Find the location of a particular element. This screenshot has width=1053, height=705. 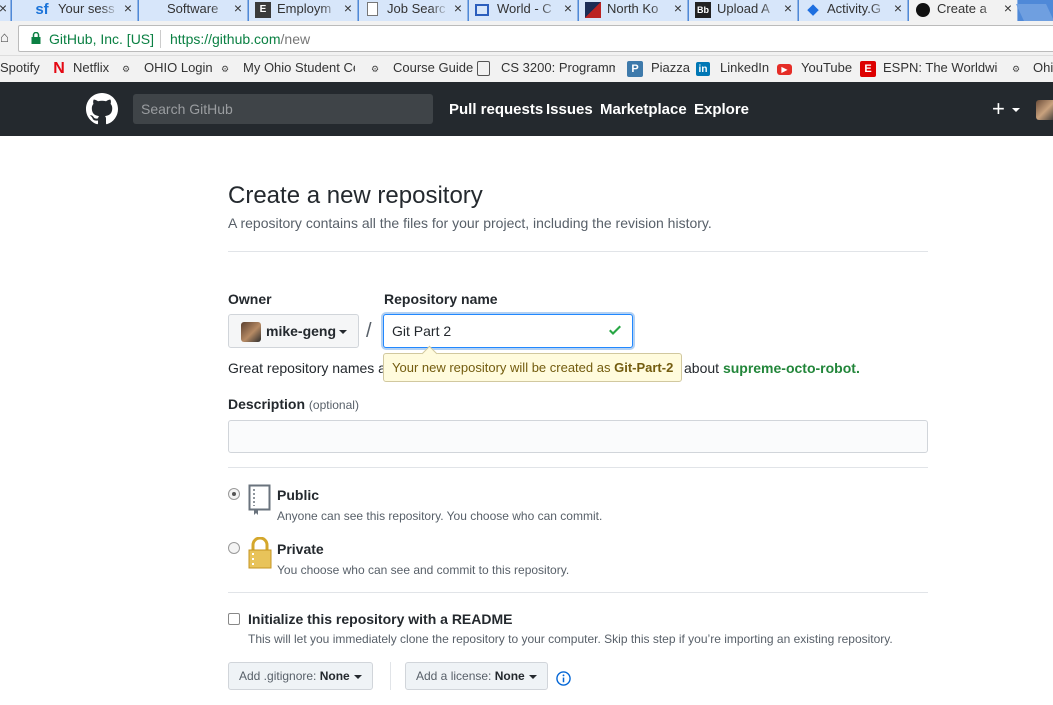

bookmark-label: Ohi is located at coordinates (1043, 67).